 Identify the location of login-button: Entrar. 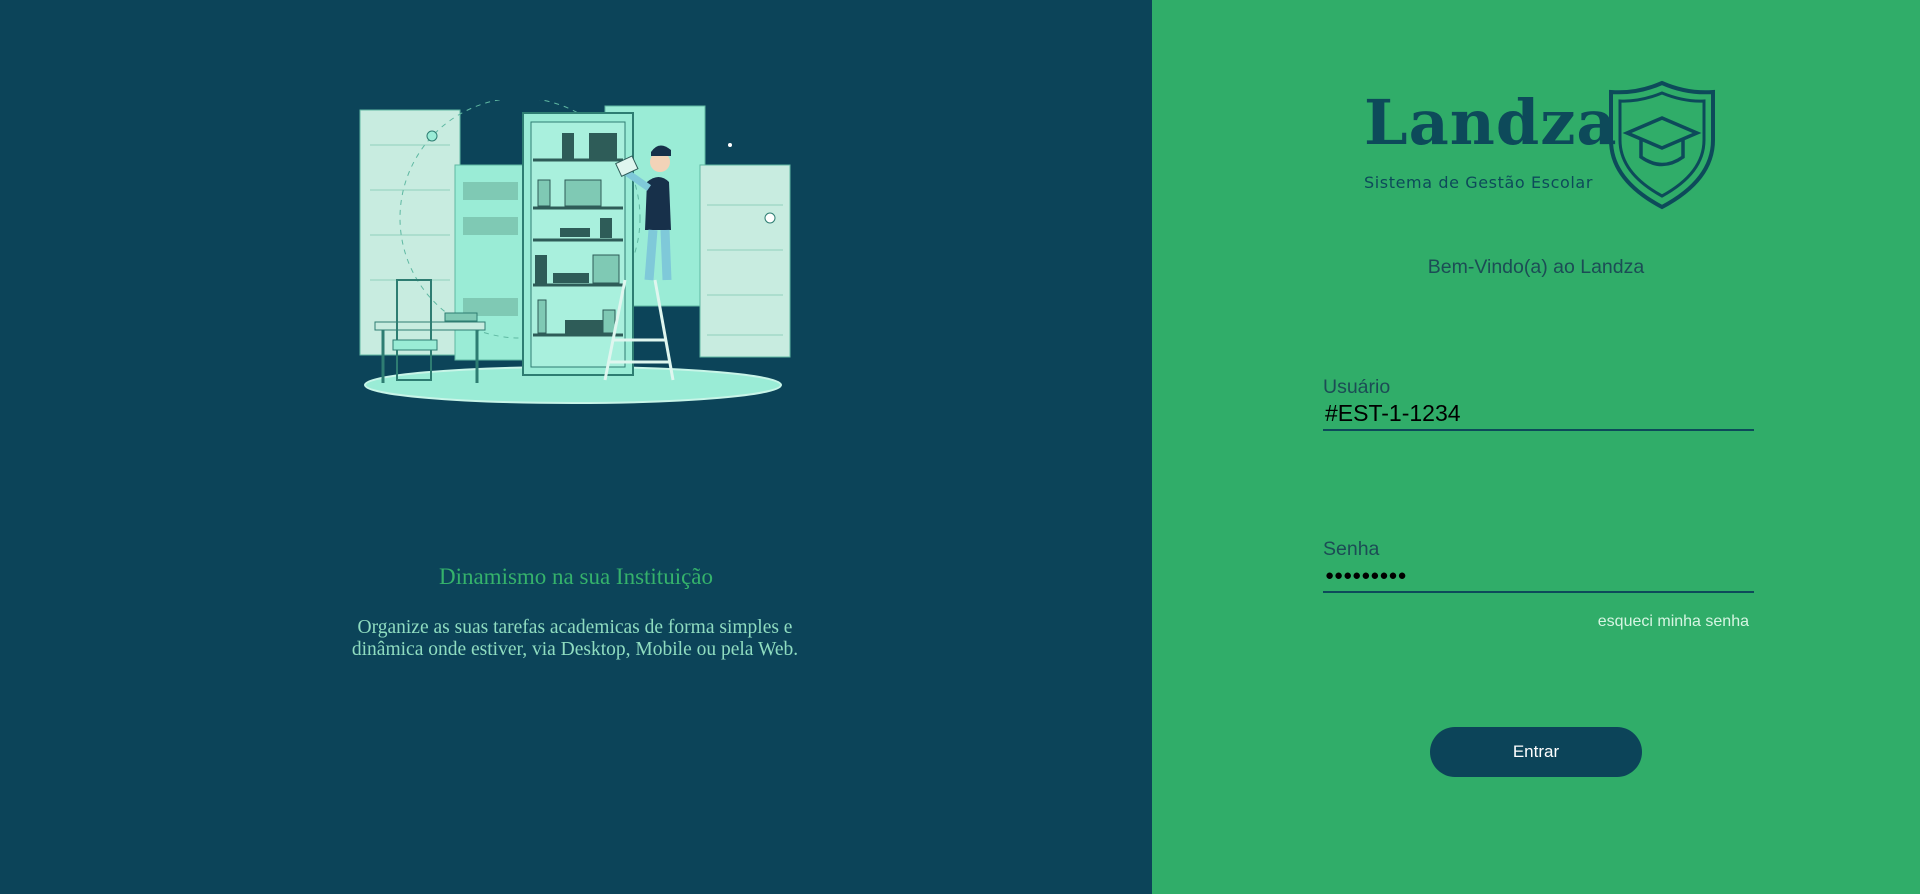
(1536, 752).